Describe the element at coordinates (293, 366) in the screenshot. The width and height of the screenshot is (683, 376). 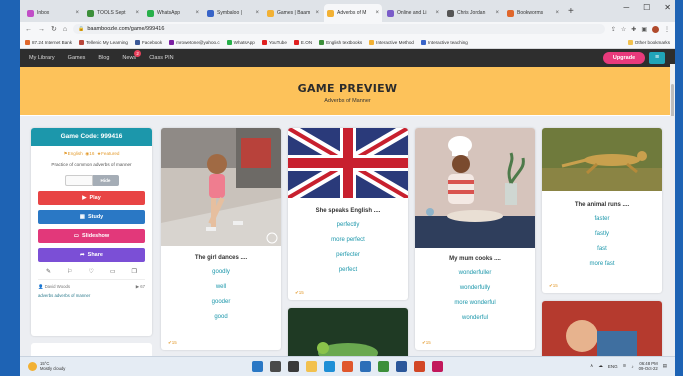
I see `task-view-icon` at that location.